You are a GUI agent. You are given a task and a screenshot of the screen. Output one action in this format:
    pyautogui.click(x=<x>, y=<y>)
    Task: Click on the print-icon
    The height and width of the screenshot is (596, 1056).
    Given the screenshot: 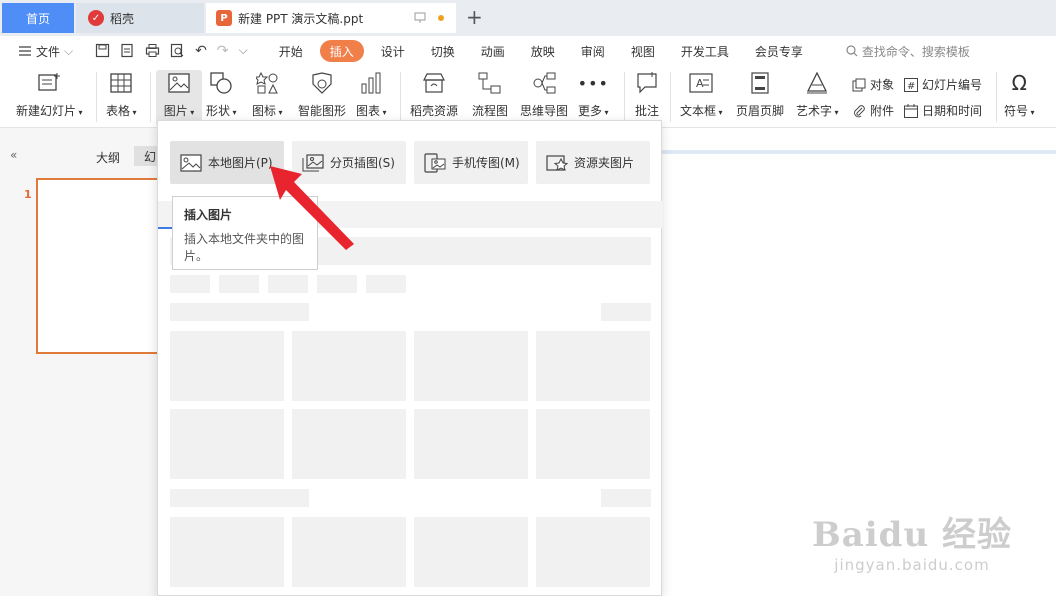 What is the action you would take?
    pyautogui.click(x=152, y=51)
    